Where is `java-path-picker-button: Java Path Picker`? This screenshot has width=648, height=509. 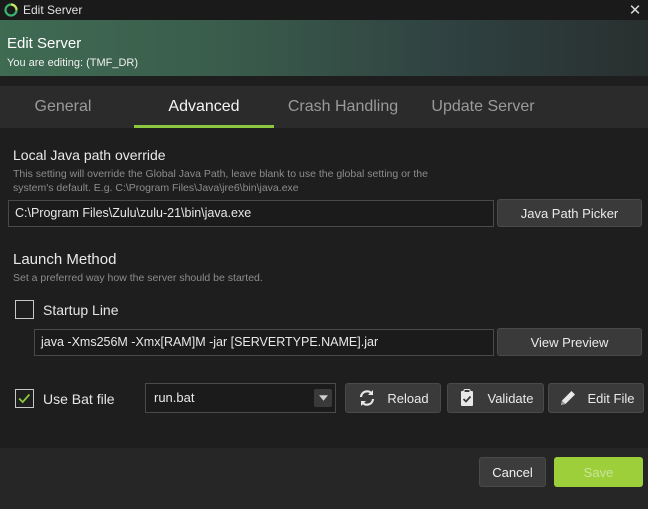 java-path-picker-button: Java Path Picker is located at coordinates (569, 213).